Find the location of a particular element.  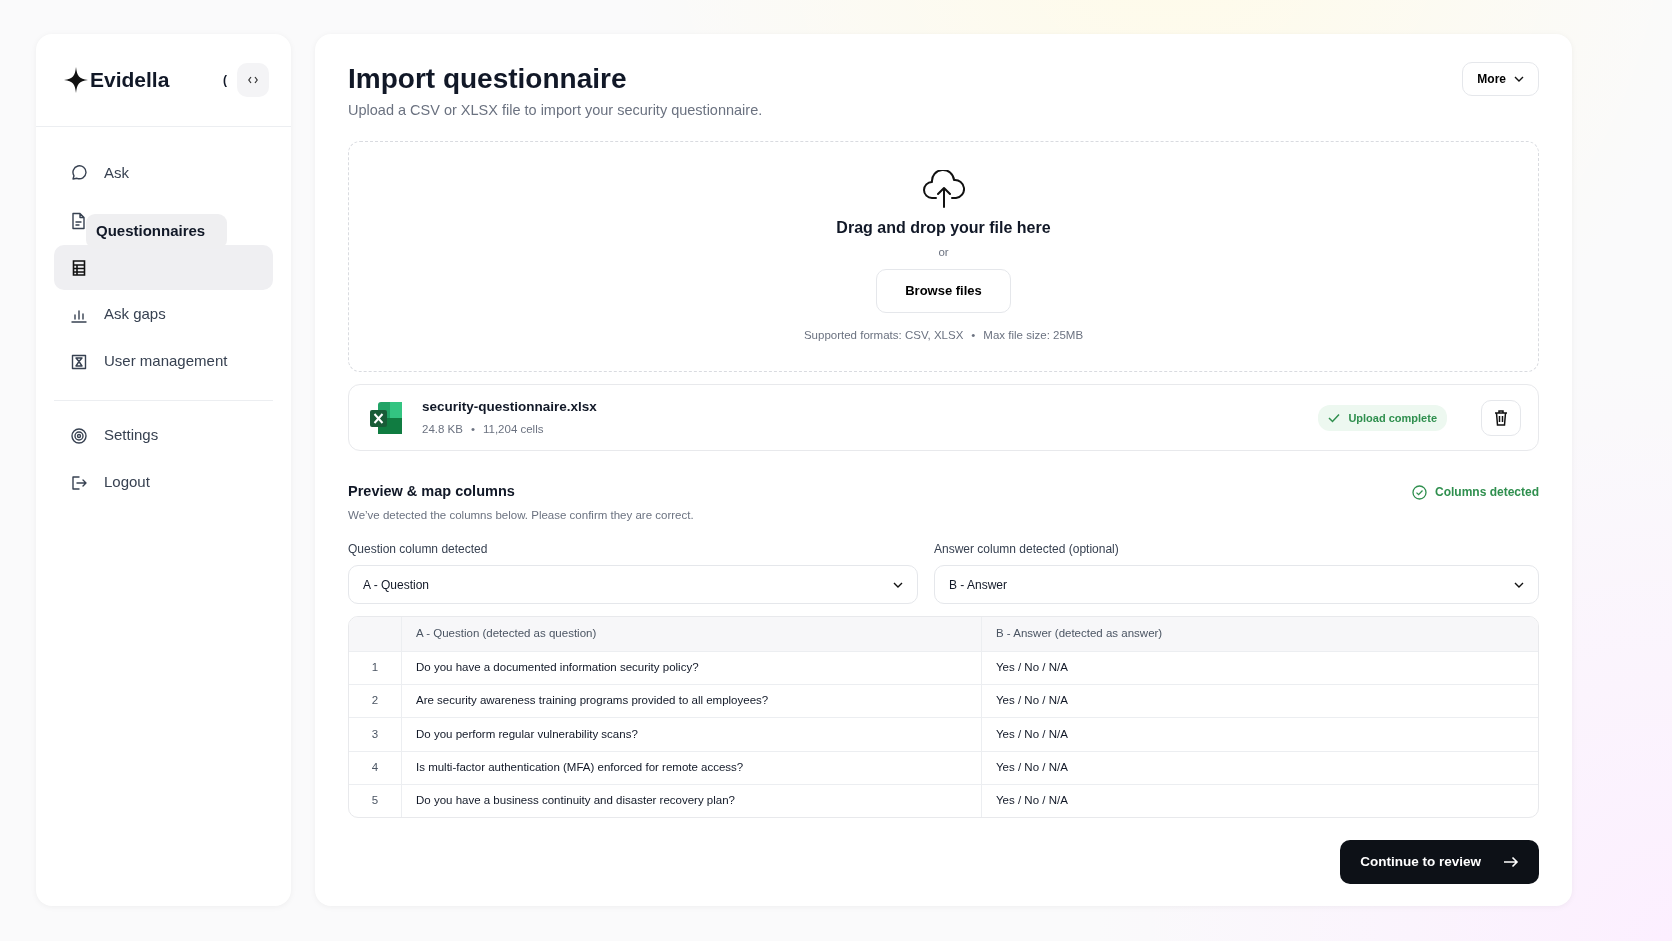

row-number: 5 is located at coordinates (375, 801).